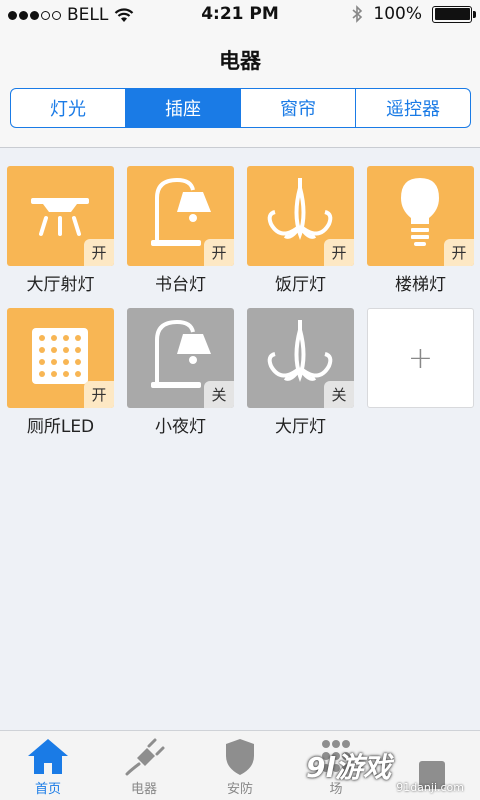 The image size is (480, 800). What do you see at coordinates (68, 108) in the screenshot?
I see `segment-lights: 灯光` at bounding box center [68, 108].